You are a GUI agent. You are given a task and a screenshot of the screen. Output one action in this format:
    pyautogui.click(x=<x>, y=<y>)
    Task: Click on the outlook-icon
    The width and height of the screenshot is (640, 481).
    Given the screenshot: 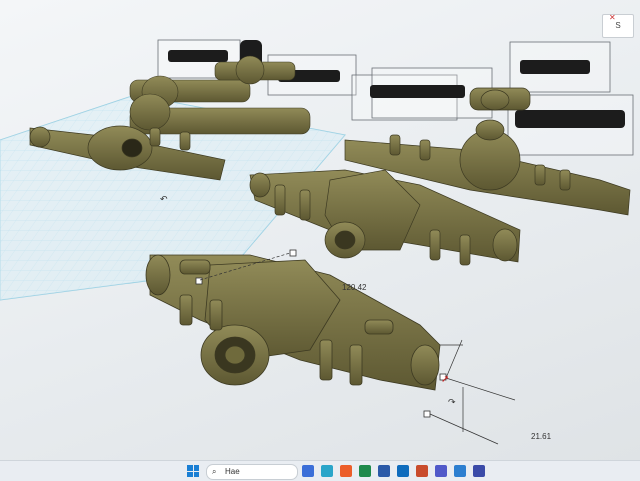 What is the action you would take?
    pyautogui.click(x=403, y=471)
    